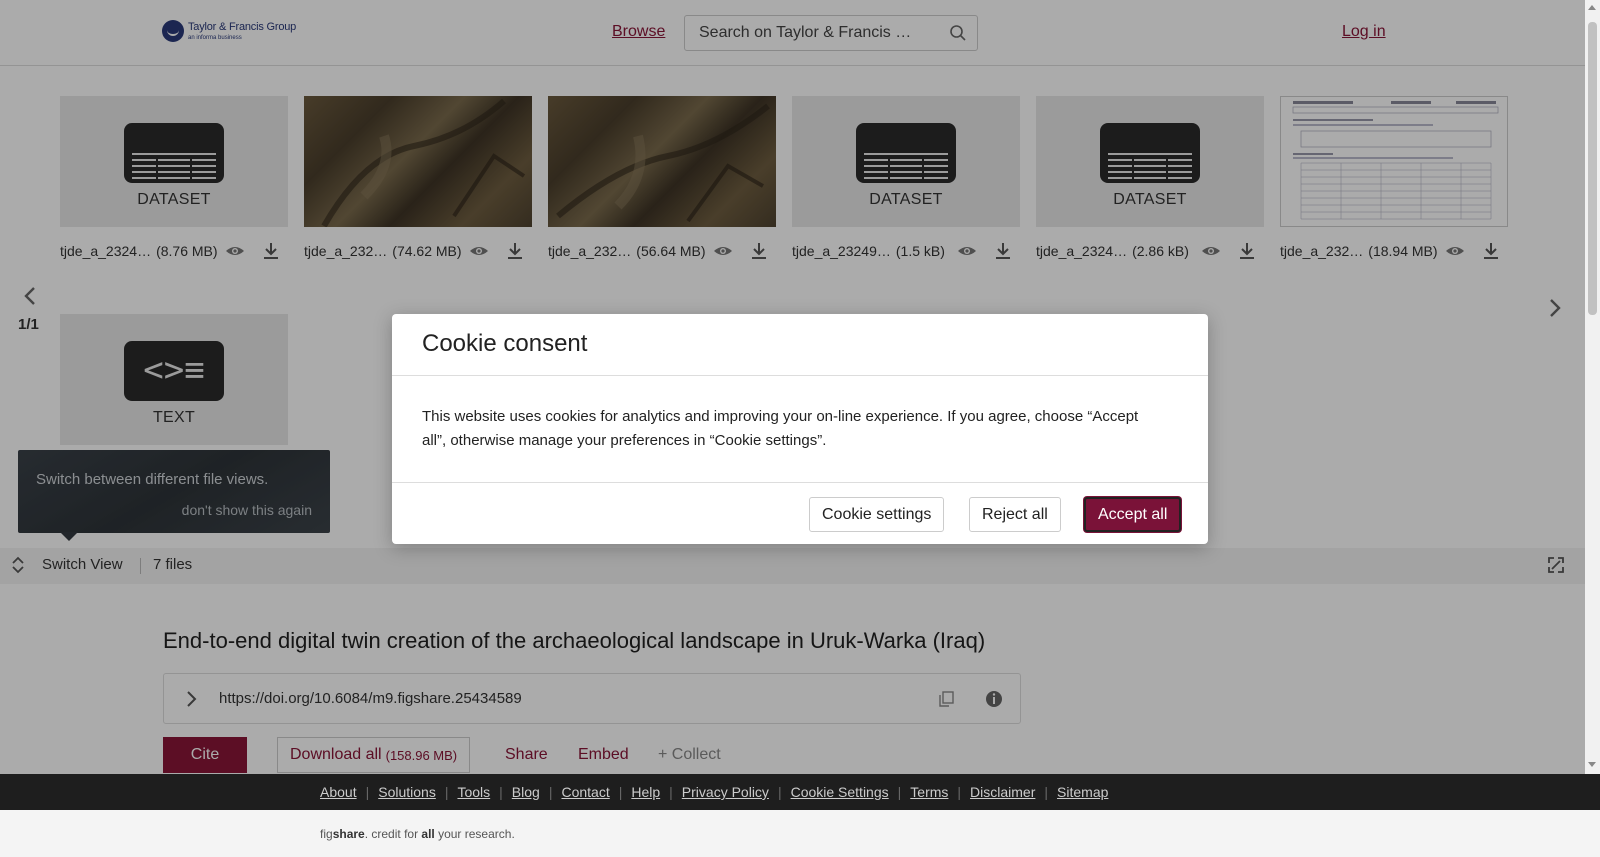 The image size is (1600, 857). What do you see at coordinates (417, 834) in the screenshot?
I see `figshare-tagline: figshare. credit for all your research.` at bounding box center [417, 834].